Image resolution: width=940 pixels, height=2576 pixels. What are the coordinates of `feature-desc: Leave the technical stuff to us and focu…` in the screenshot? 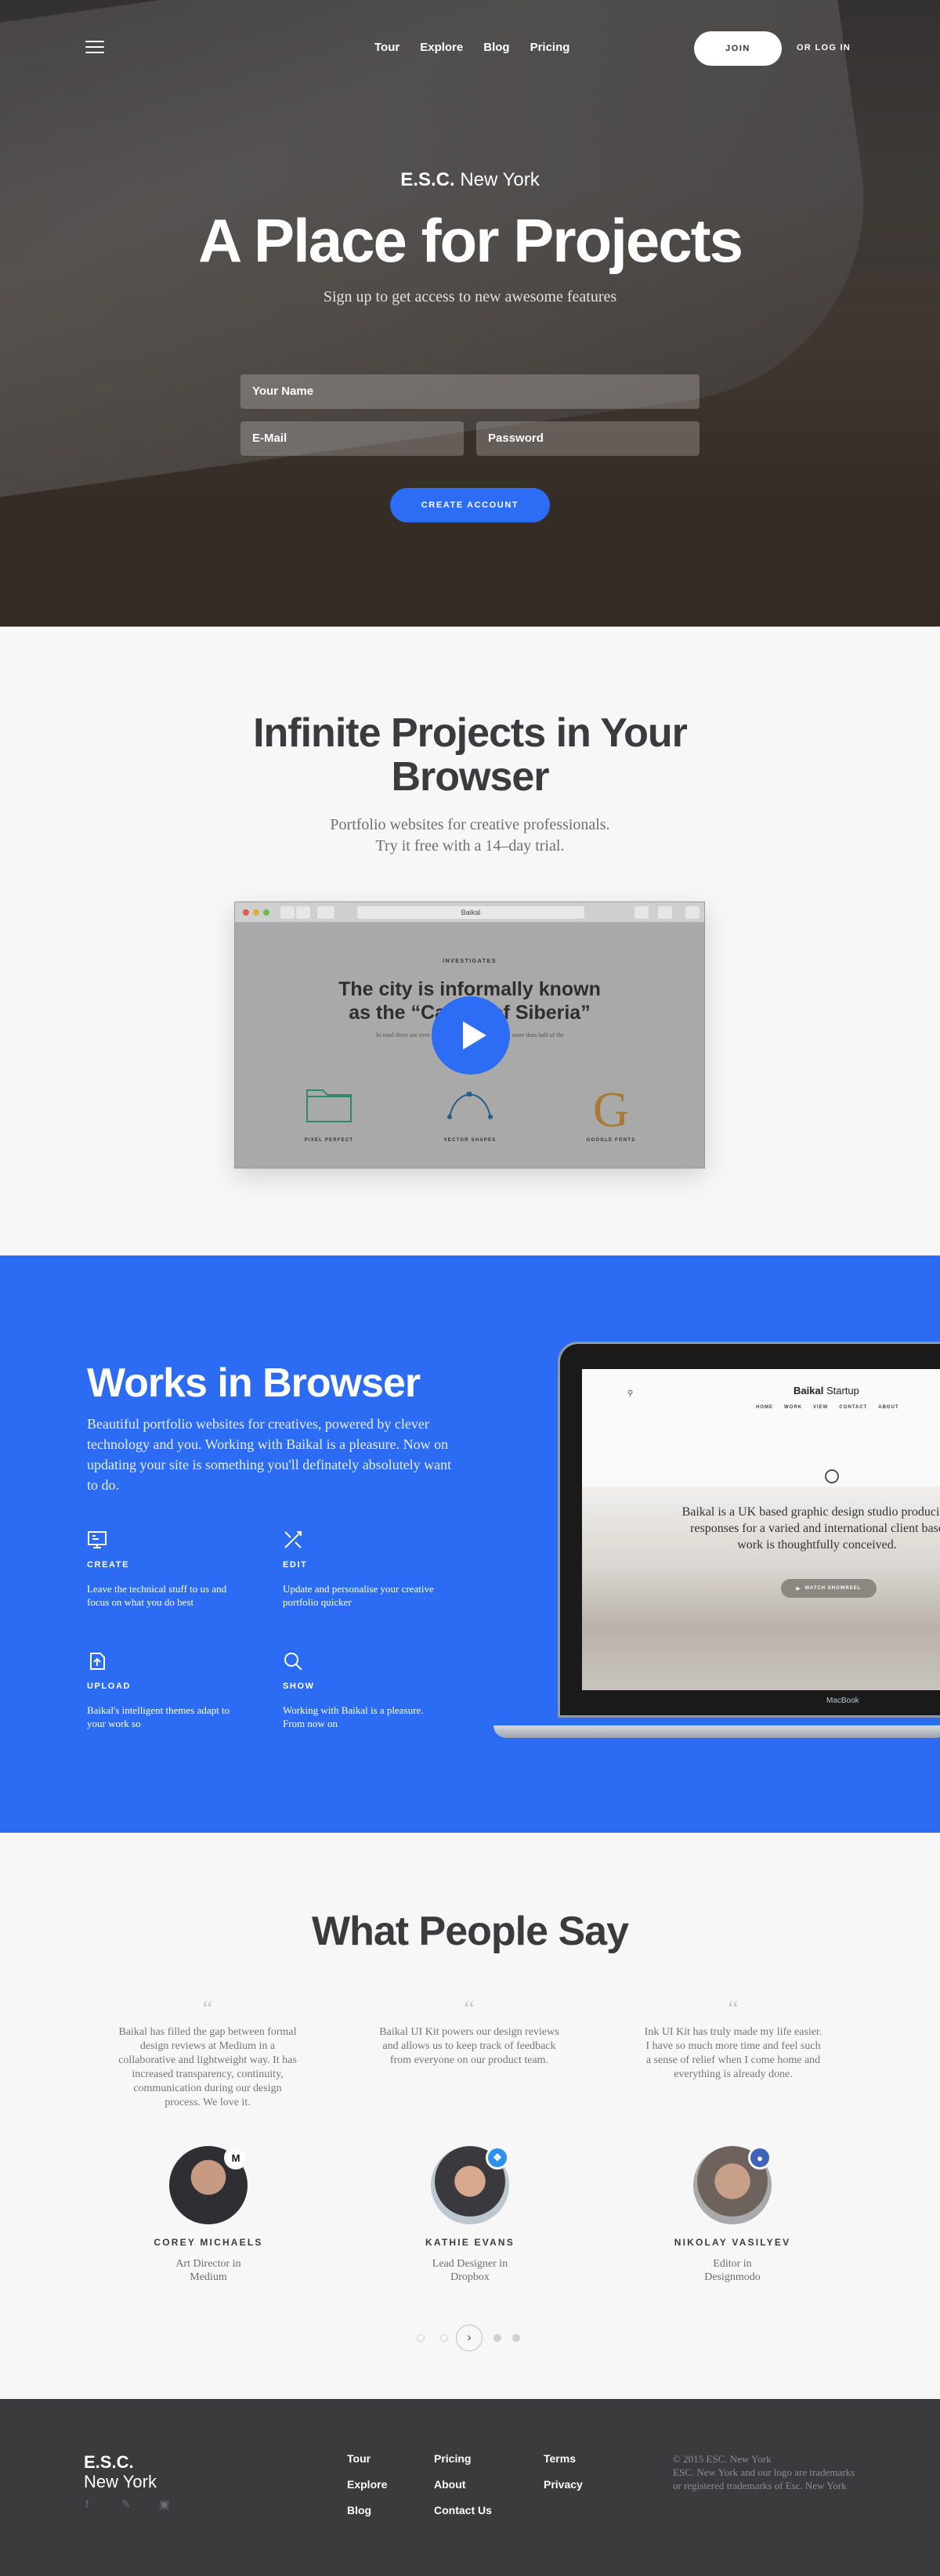 It's located at (157, 1595).